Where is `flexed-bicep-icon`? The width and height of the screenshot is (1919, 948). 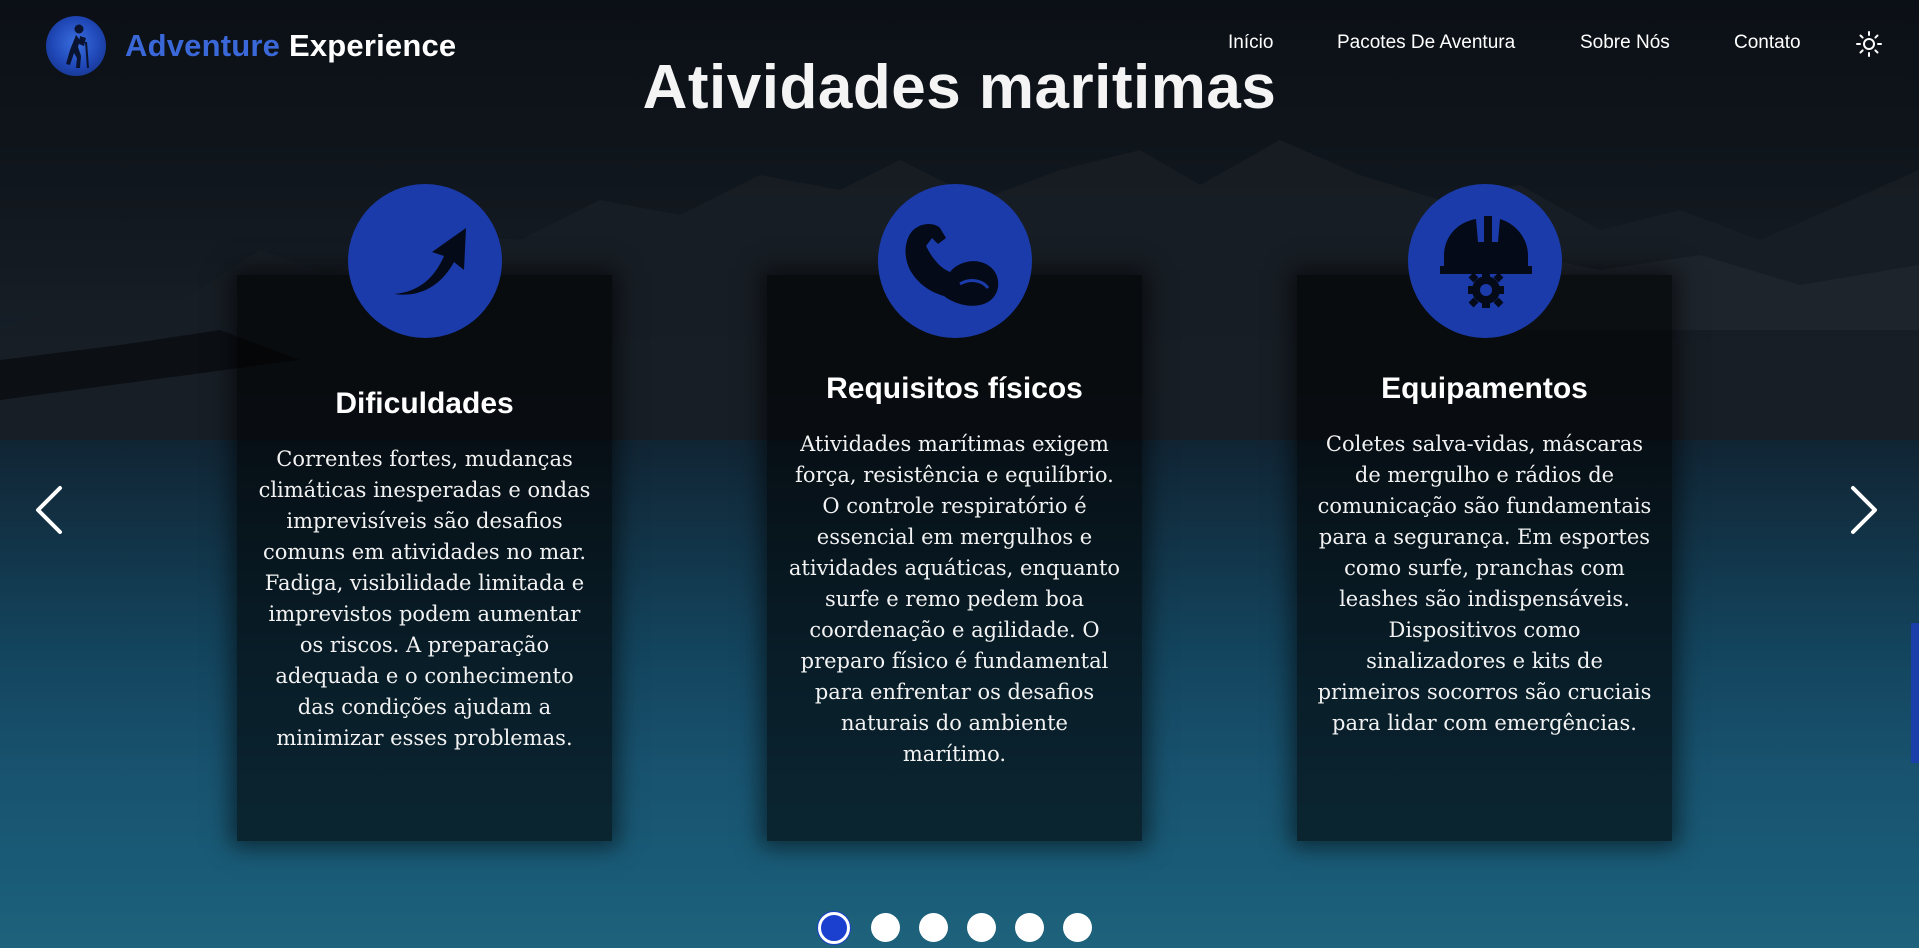
flexed-bicep-icon is located at coordinates (955, 261).